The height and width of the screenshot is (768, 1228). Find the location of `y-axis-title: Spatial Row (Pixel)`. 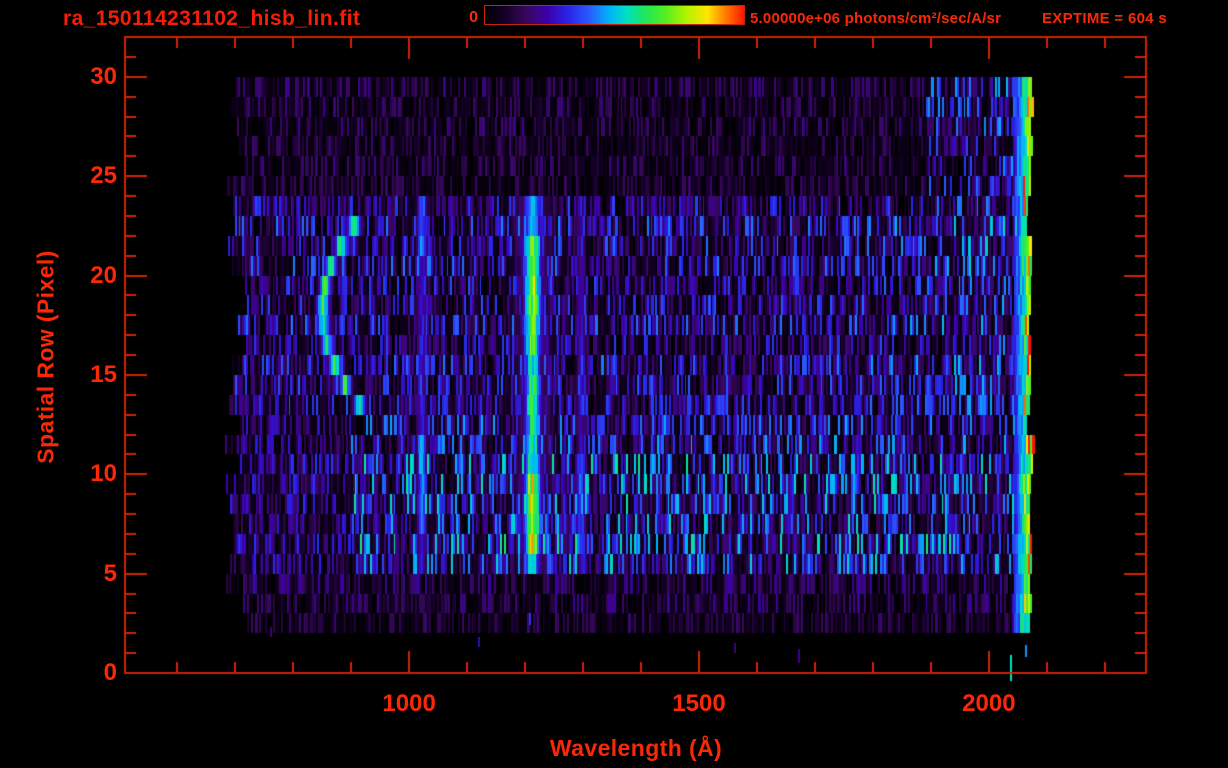

y-axis-title: Spatial Row (Pixel) is located at coordinates (45, 357).